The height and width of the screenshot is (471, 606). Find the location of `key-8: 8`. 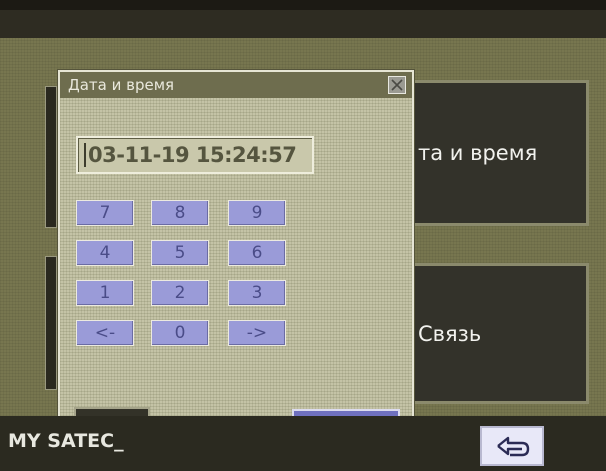

key-8: 8 is located at coordinates (180, 213).